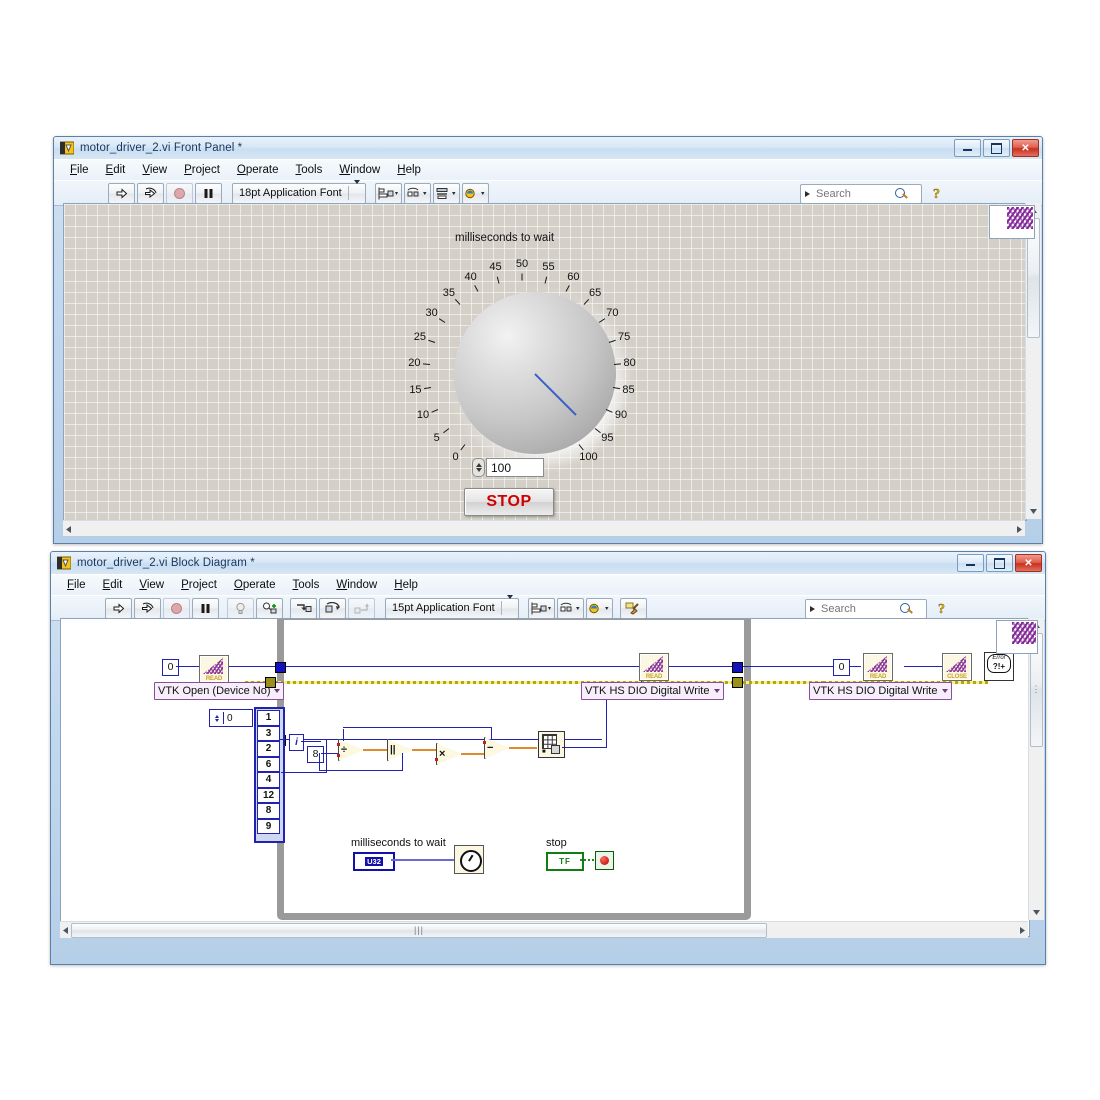 The height and width of the screenshot is (1100, 1100). Describe the element at coordinates (1025, 148) in the screenshot. I see `close-icon: ✕` at that location.